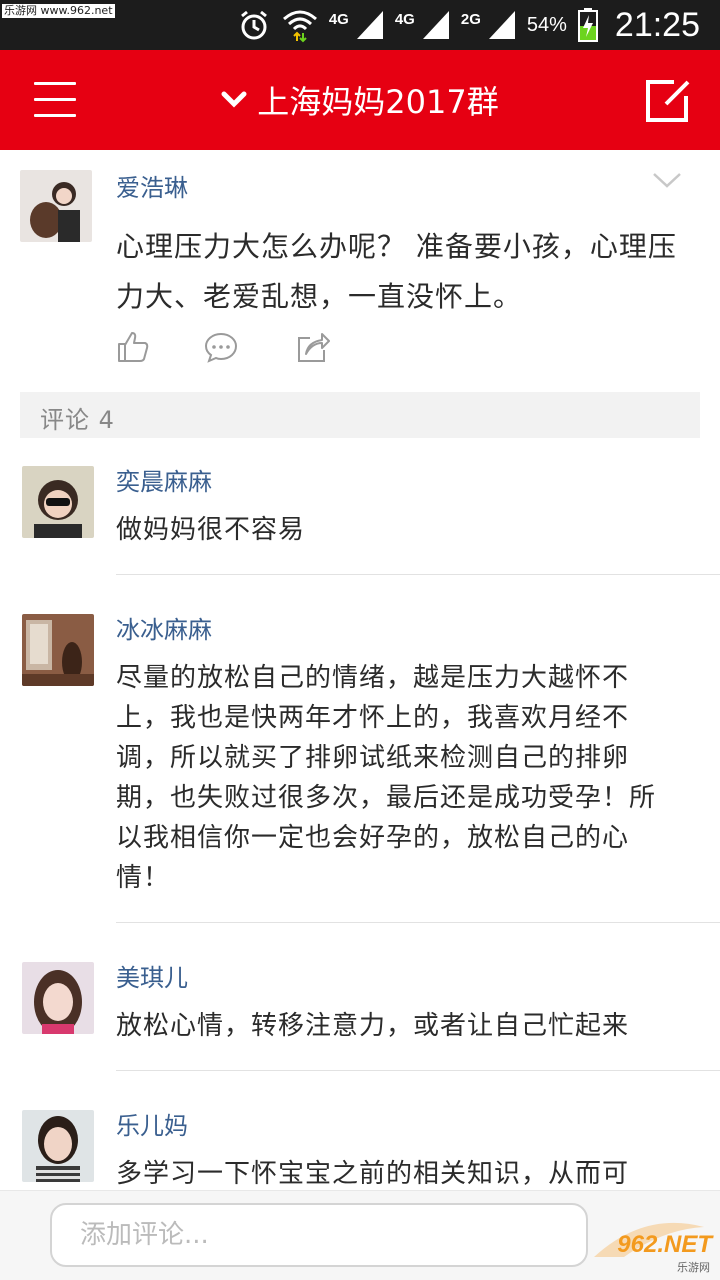 Image resolution: width=720 pixels, height=1280 pixels. Describe the element at coordinates (152, 975) in the screenshot. I see `comment-author: 美琪儿` at that location.